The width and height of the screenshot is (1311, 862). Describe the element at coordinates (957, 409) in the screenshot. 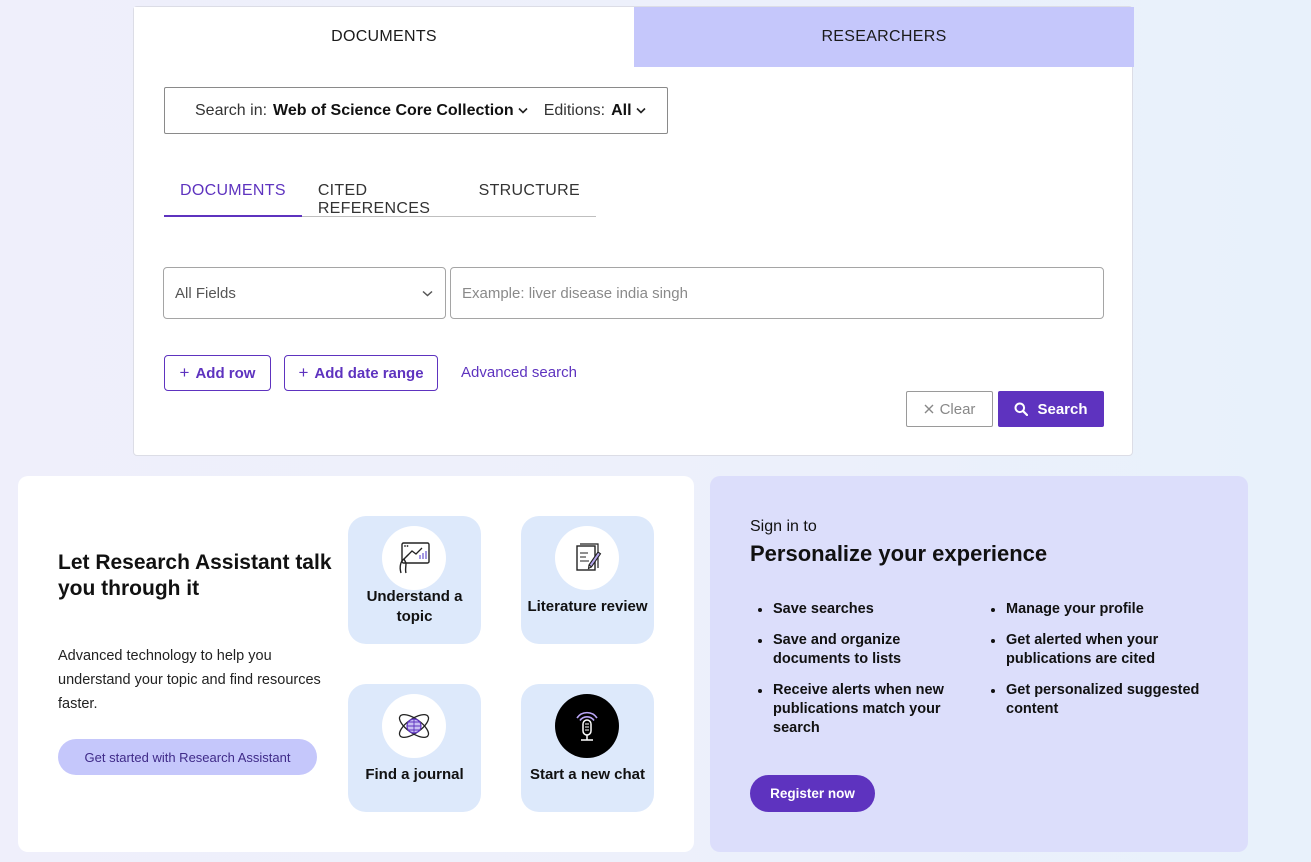

I see `clear-label: Clear` at that location.